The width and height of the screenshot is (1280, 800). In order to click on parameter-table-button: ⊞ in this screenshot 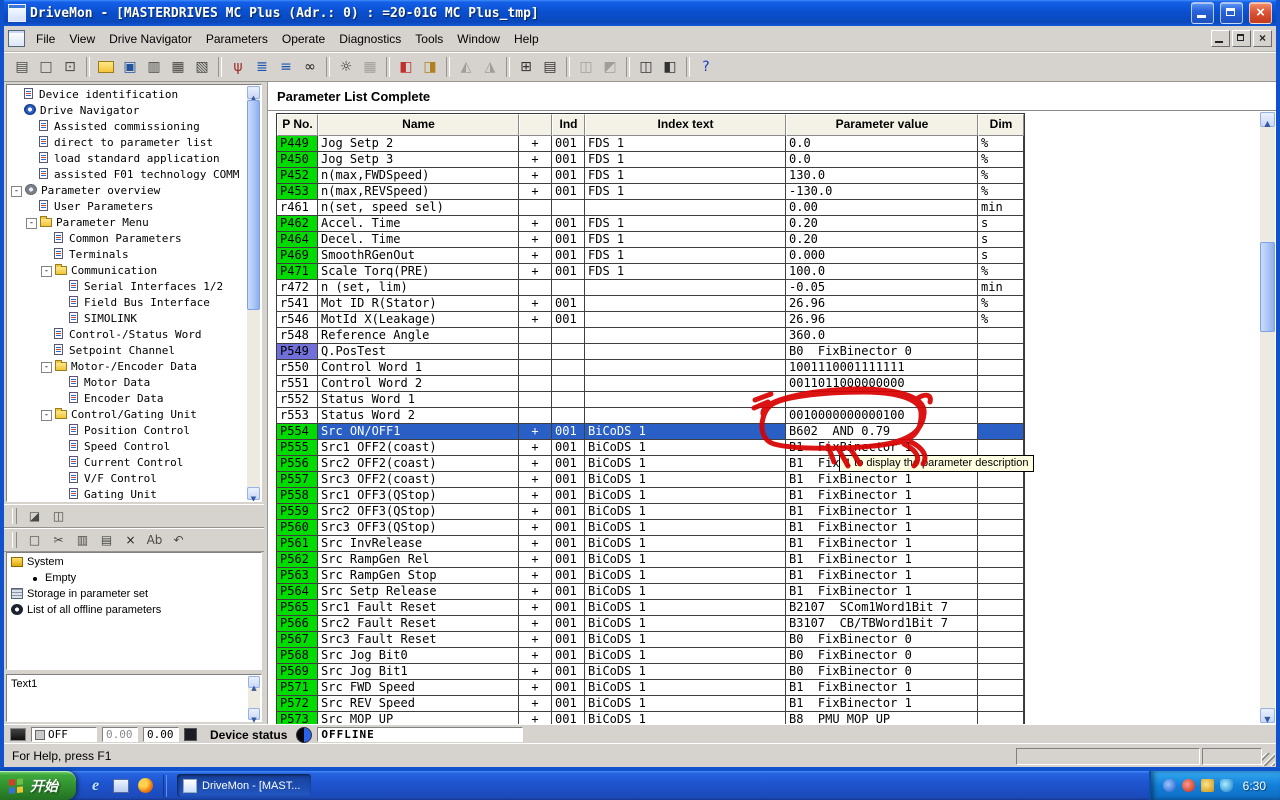, I will do `click(526, 67)`.